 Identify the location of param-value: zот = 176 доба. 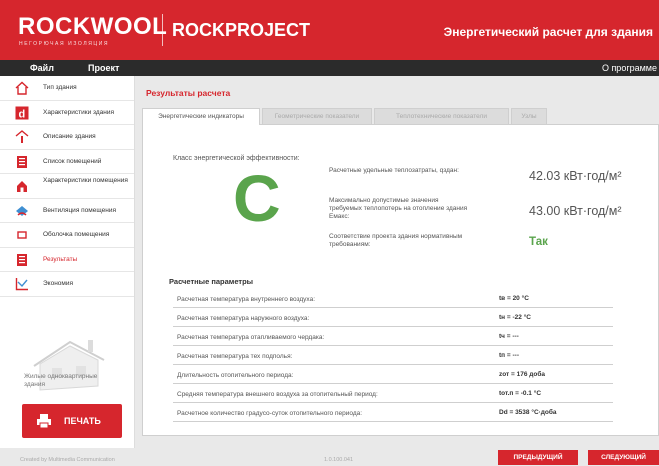
(522, 374).